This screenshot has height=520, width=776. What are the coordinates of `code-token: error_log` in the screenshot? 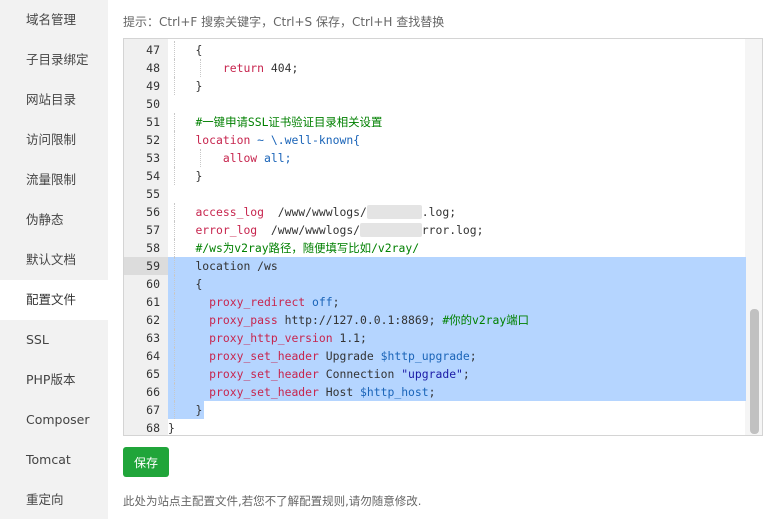 It's located at (226, 230).